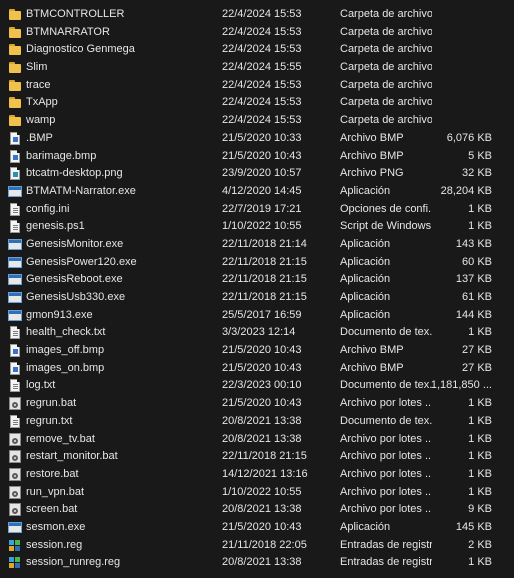  What do you see at coordinates (74, 173) in the screenshot?
I see `file-name: btcatm-desktop.png` at bounding box center [74, 173].